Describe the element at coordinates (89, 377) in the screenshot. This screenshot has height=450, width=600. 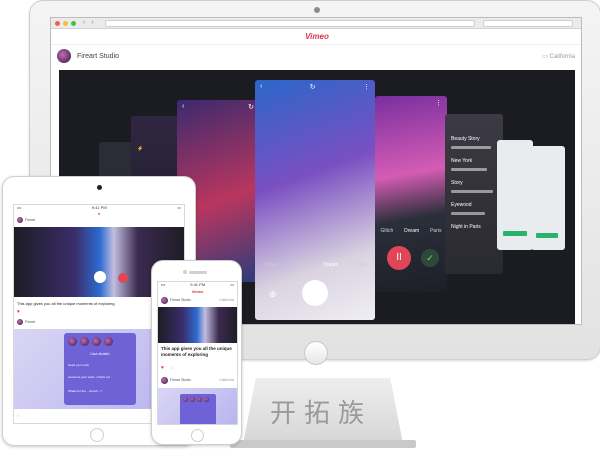
I see `chat-message: someone your work...Check our` at that location.